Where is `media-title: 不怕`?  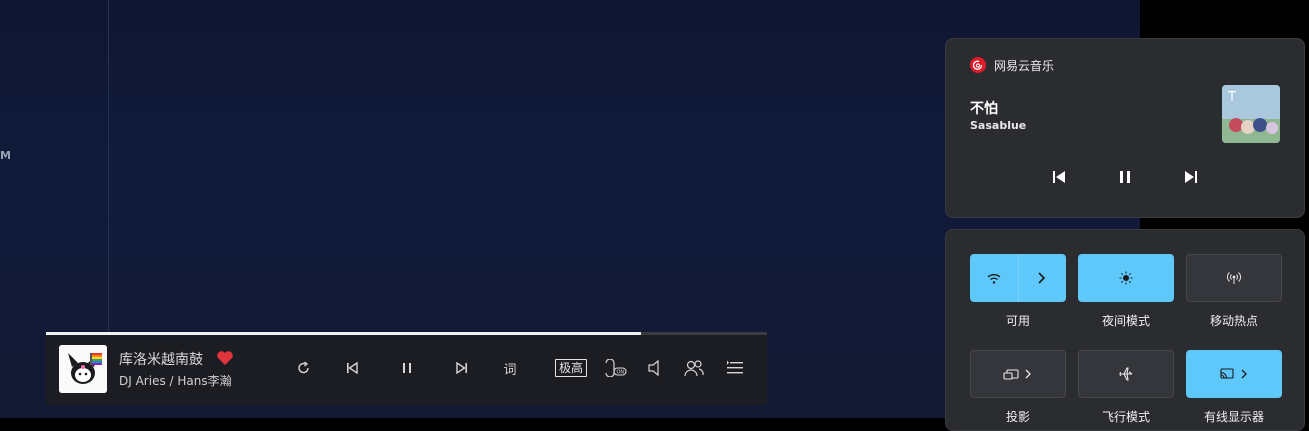
media-title: 不怕 is located at coordinates (984, 109).